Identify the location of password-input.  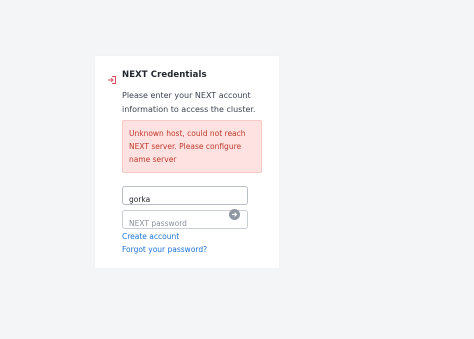
(185, 223).